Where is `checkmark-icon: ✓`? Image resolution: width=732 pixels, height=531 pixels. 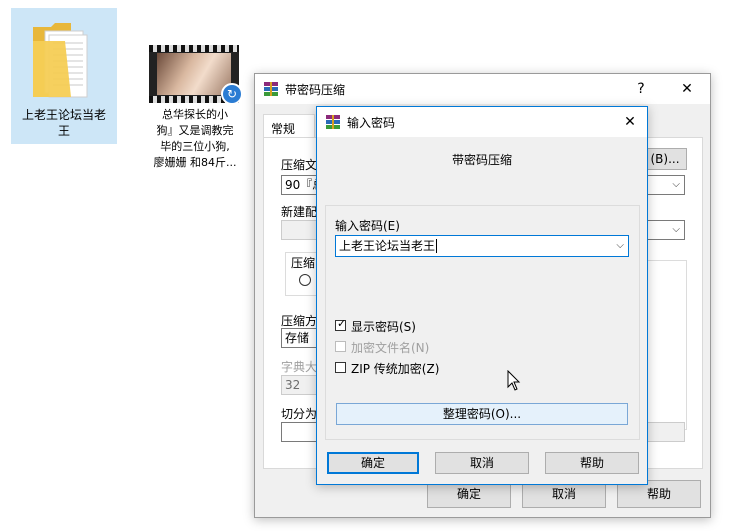
checkmark-icon: ✓ is located at coordinates (342, 323).